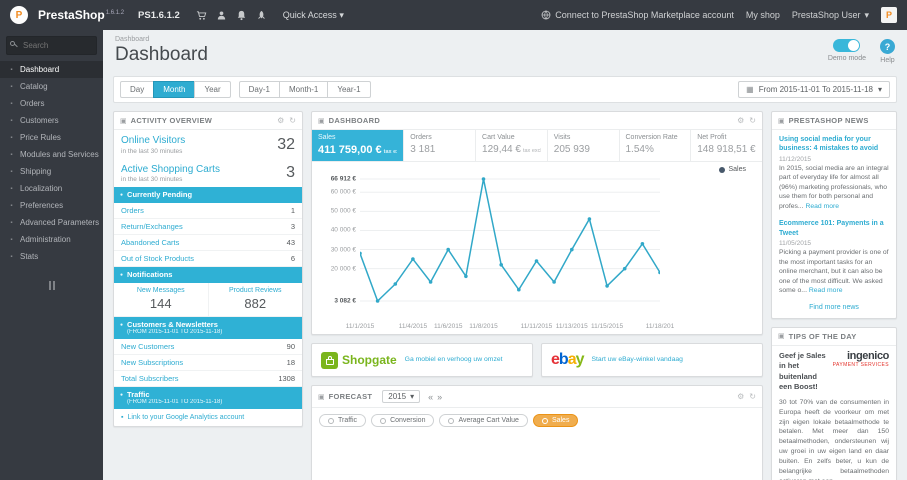  I want to click on new-messages-stat: New Messages 144, so click(161, 299).